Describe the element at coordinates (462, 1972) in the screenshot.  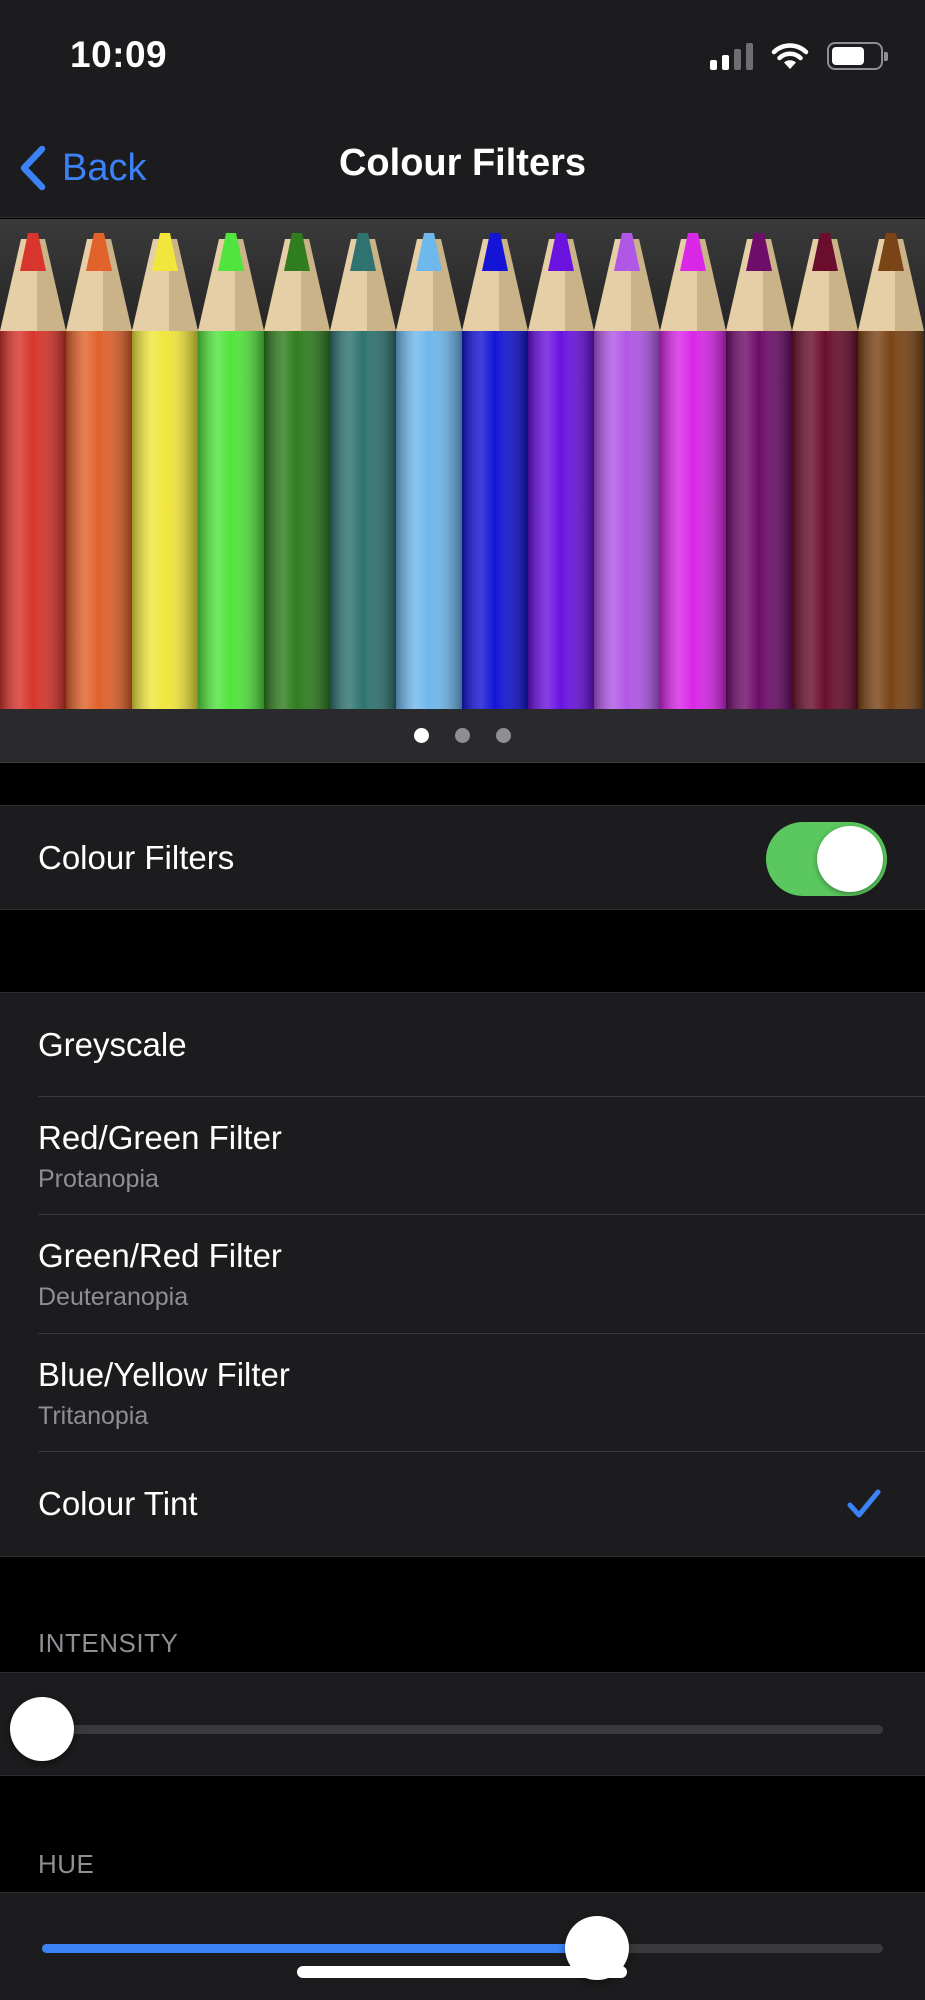
I see `home-indicator` at that location.